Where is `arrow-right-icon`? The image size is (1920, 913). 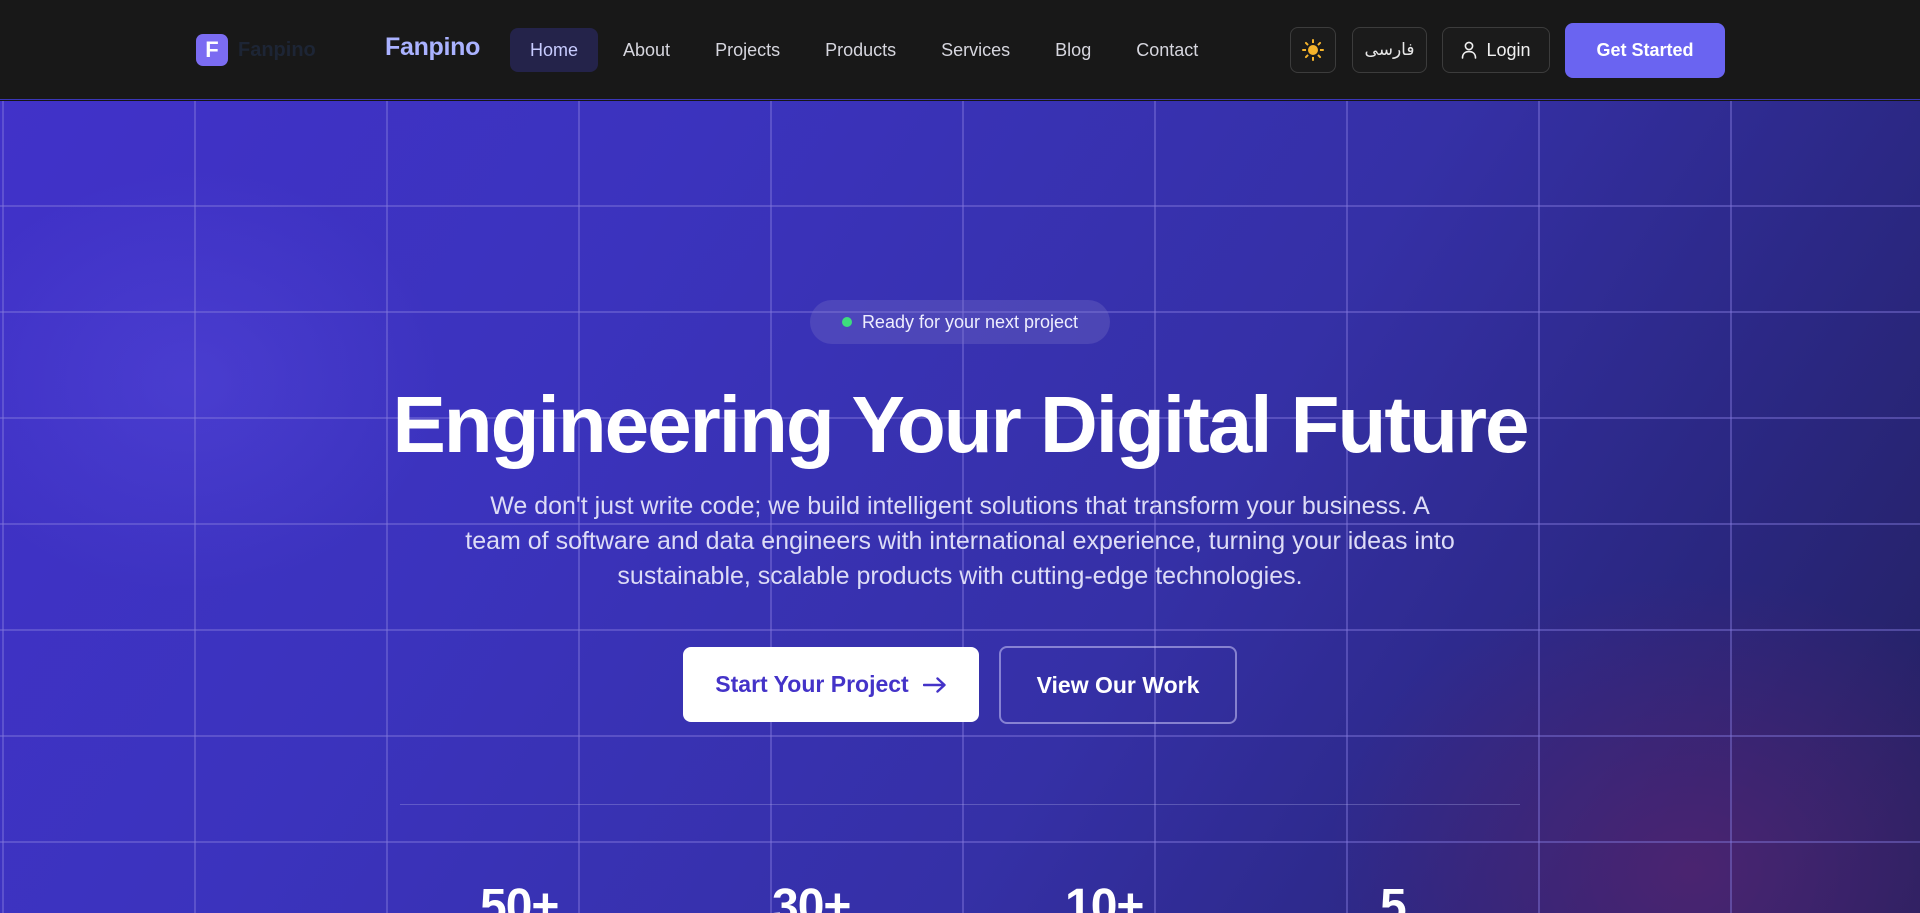
arrow-right-icon is located at coordinates (934, 684).